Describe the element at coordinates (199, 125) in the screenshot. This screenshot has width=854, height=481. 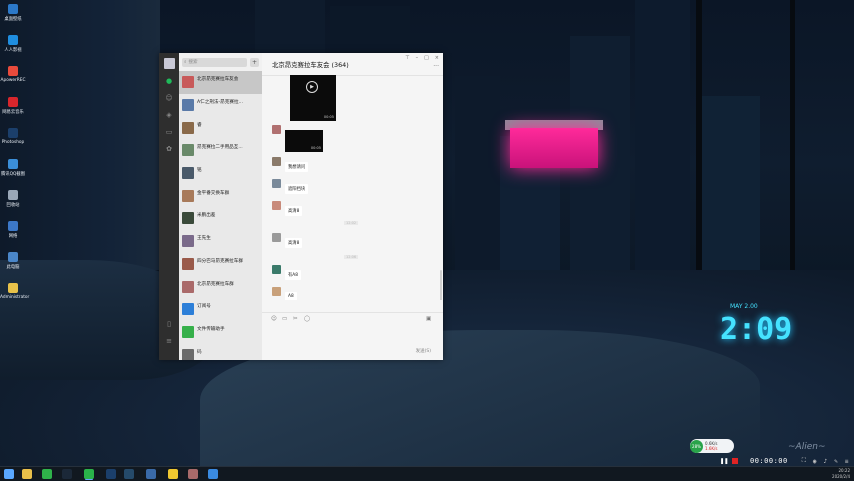
I see `conversation-name: 睿` at that location.